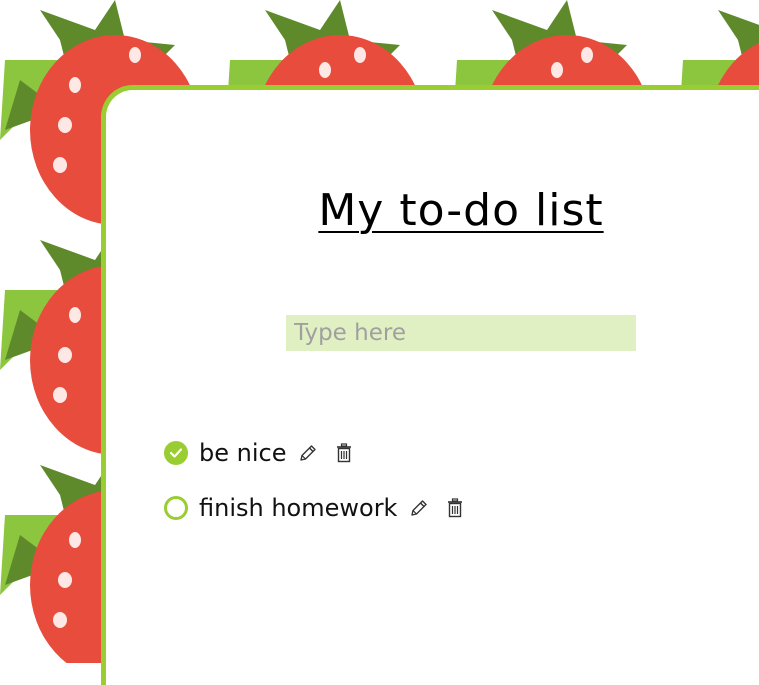  What do you see at coordinates (298, 507) in the screenshot?
I see `todo-item-label: finish homework` at bounding box center [298, 507].